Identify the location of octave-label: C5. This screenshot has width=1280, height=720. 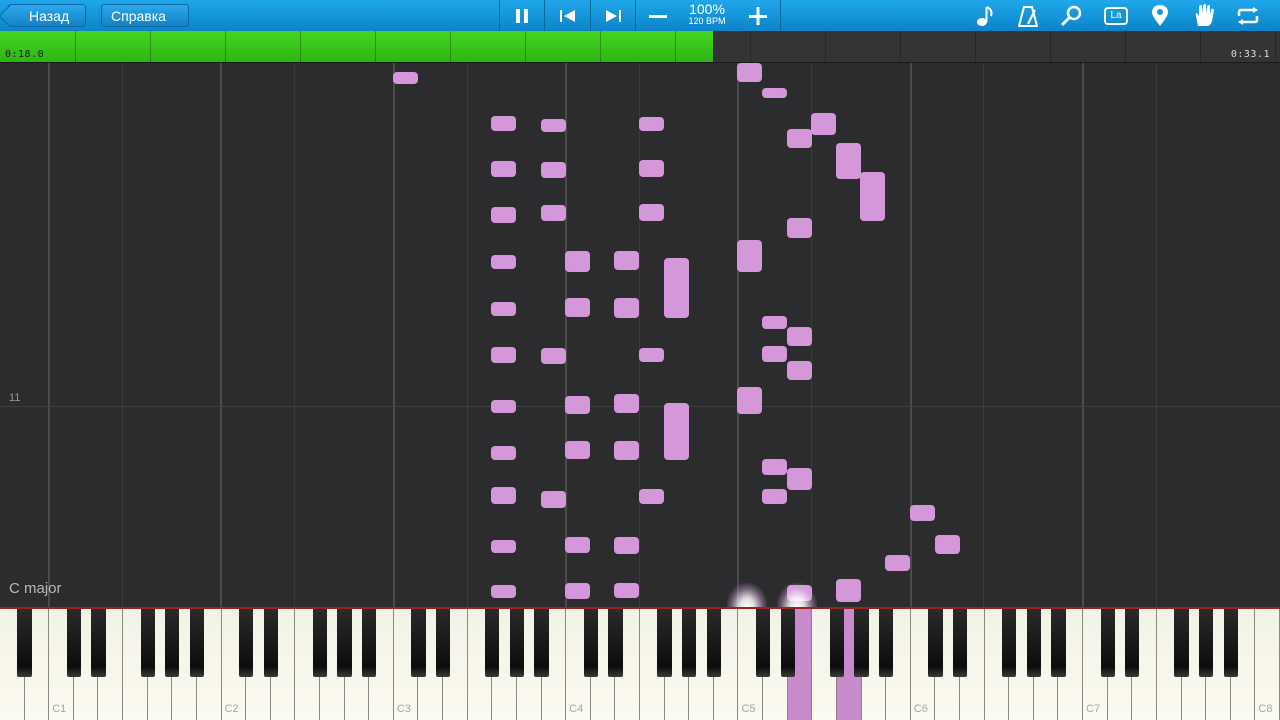
(748, 709).